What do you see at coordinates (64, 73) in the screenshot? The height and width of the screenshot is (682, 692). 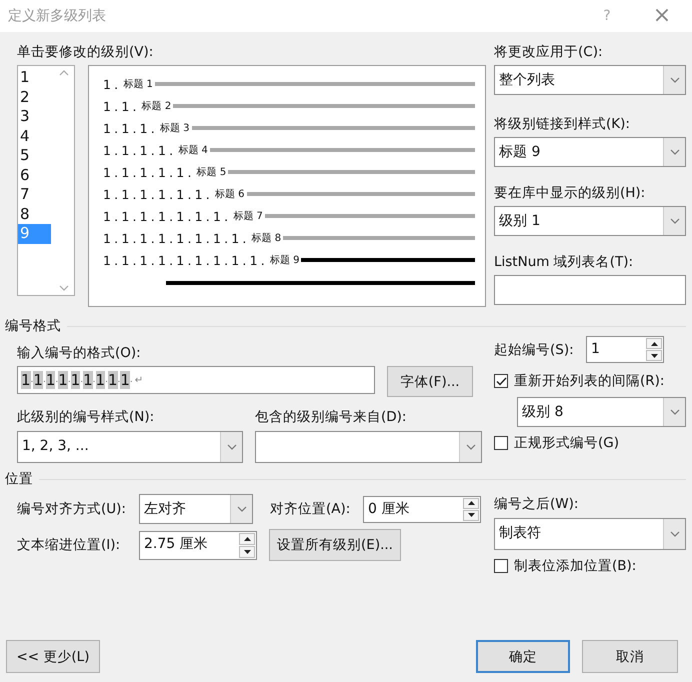 I see `chevron-up-icon` at bounding box center [64, 73].